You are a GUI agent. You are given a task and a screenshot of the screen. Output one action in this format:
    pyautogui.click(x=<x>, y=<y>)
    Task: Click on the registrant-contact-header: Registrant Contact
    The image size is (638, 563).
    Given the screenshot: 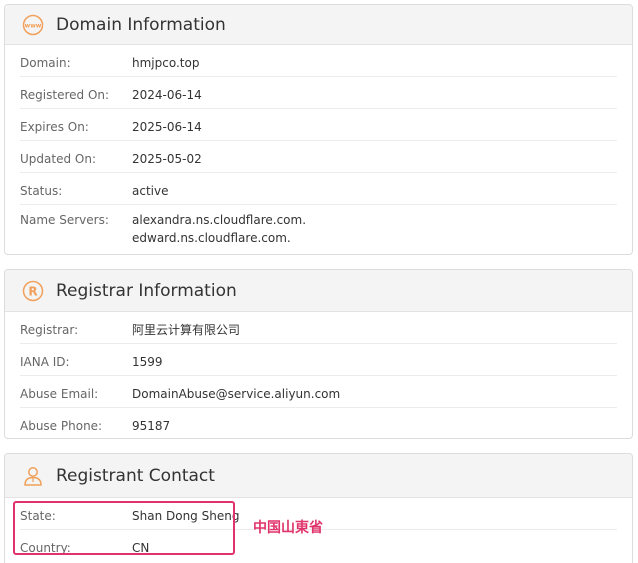 What is the action you would take?
    pyautogui.click(x=318, y=476)
    